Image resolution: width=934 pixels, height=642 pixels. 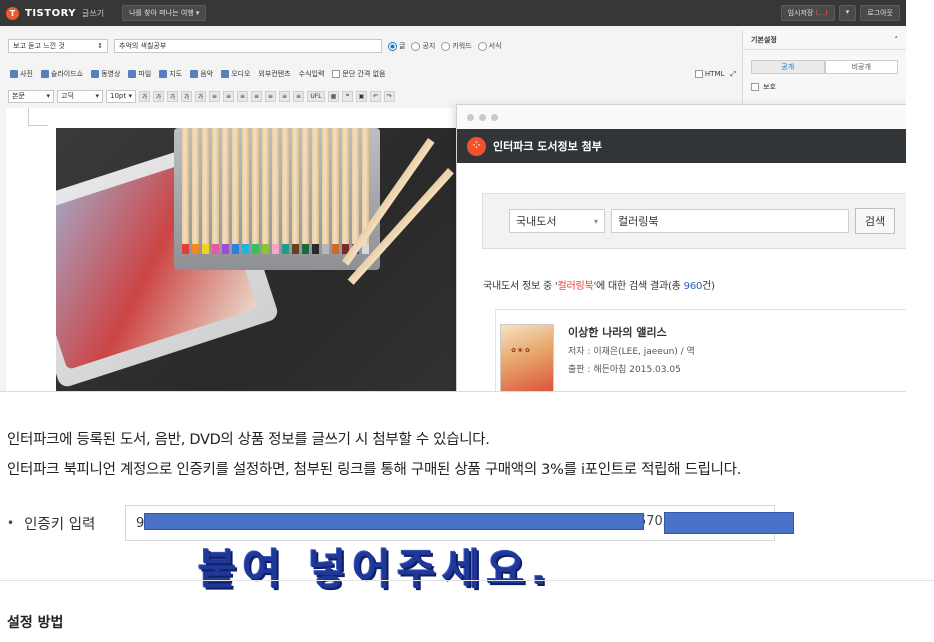 What do you see at coordinates (617, 332) in the screenshot?
I see `book-title: 이상한 나라의 앨리스` at bounding box center [617, 332].